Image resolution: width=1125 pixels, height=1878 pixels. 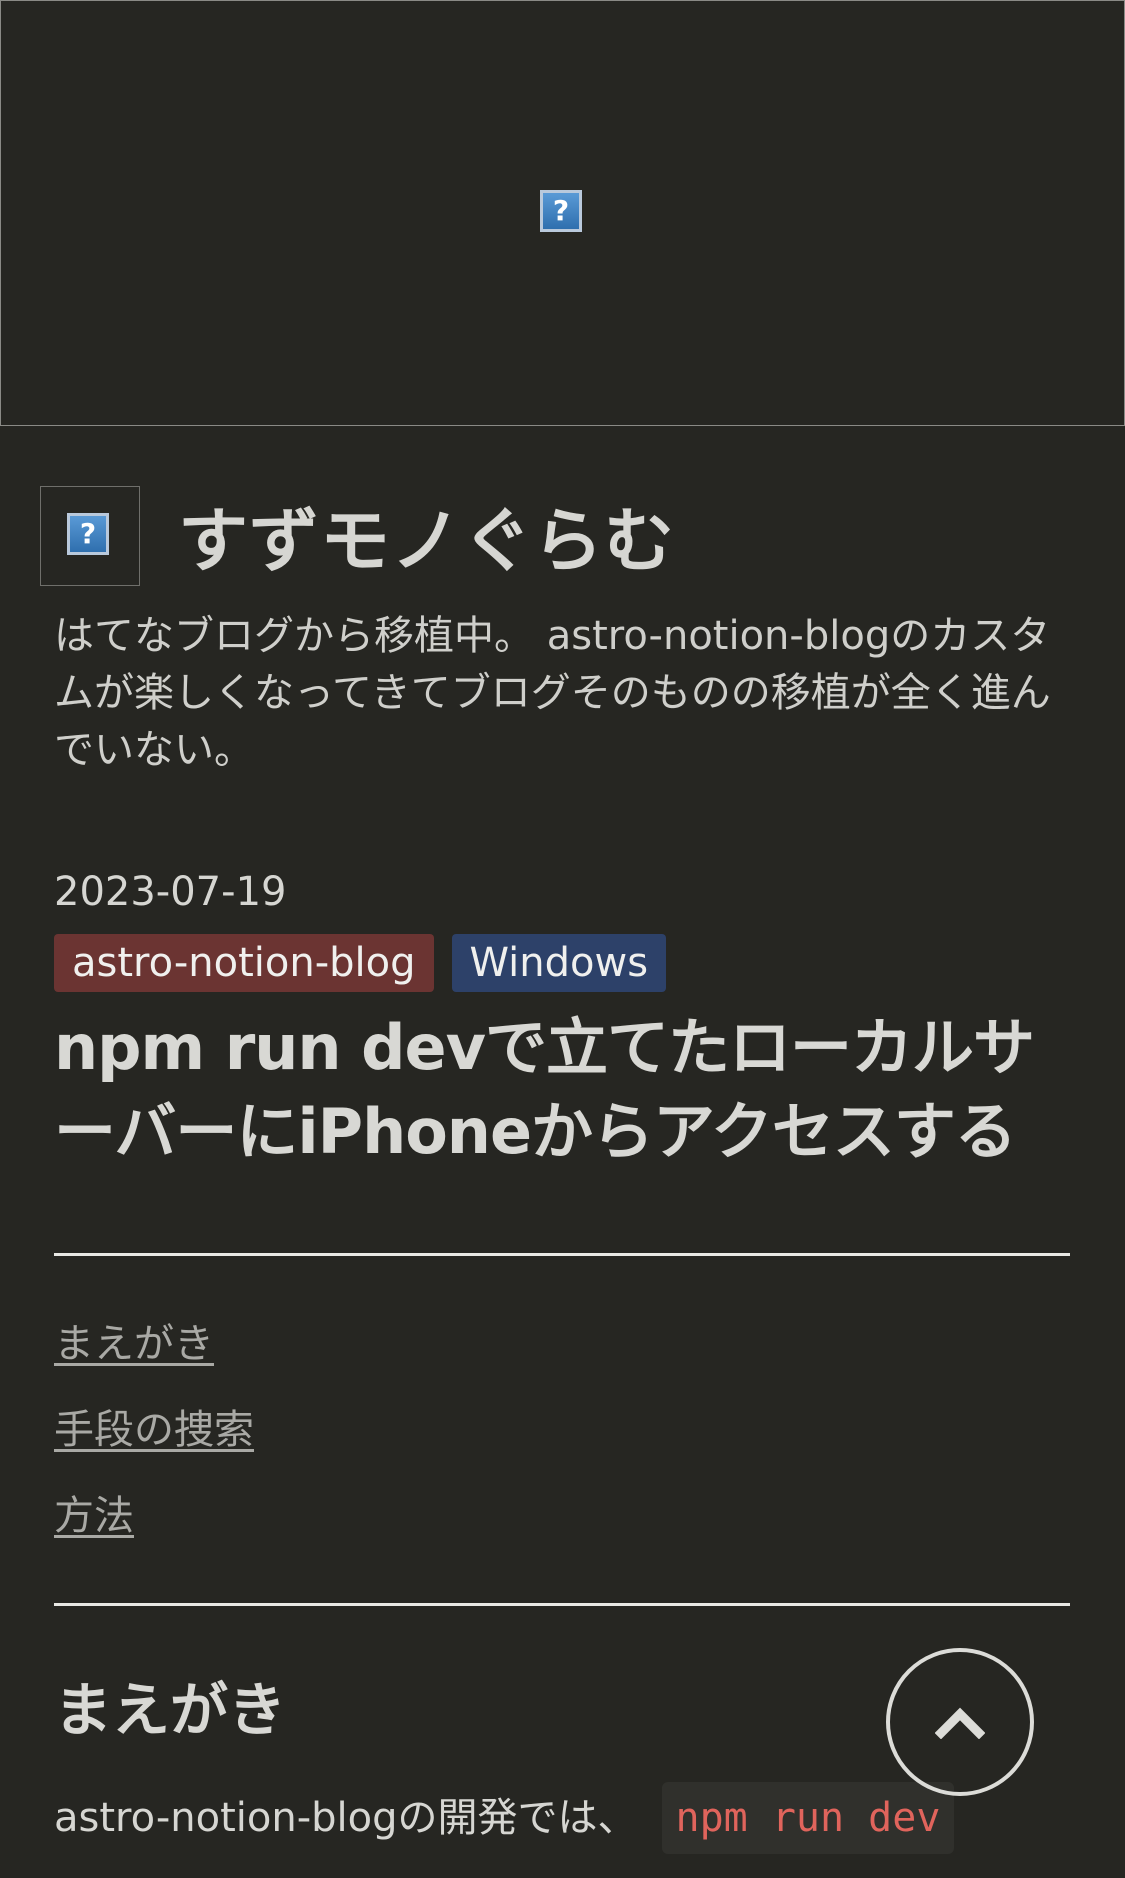 I want to click on tag-astro-notion-blog: astro-notion-blog, so click(x=244, y=963).